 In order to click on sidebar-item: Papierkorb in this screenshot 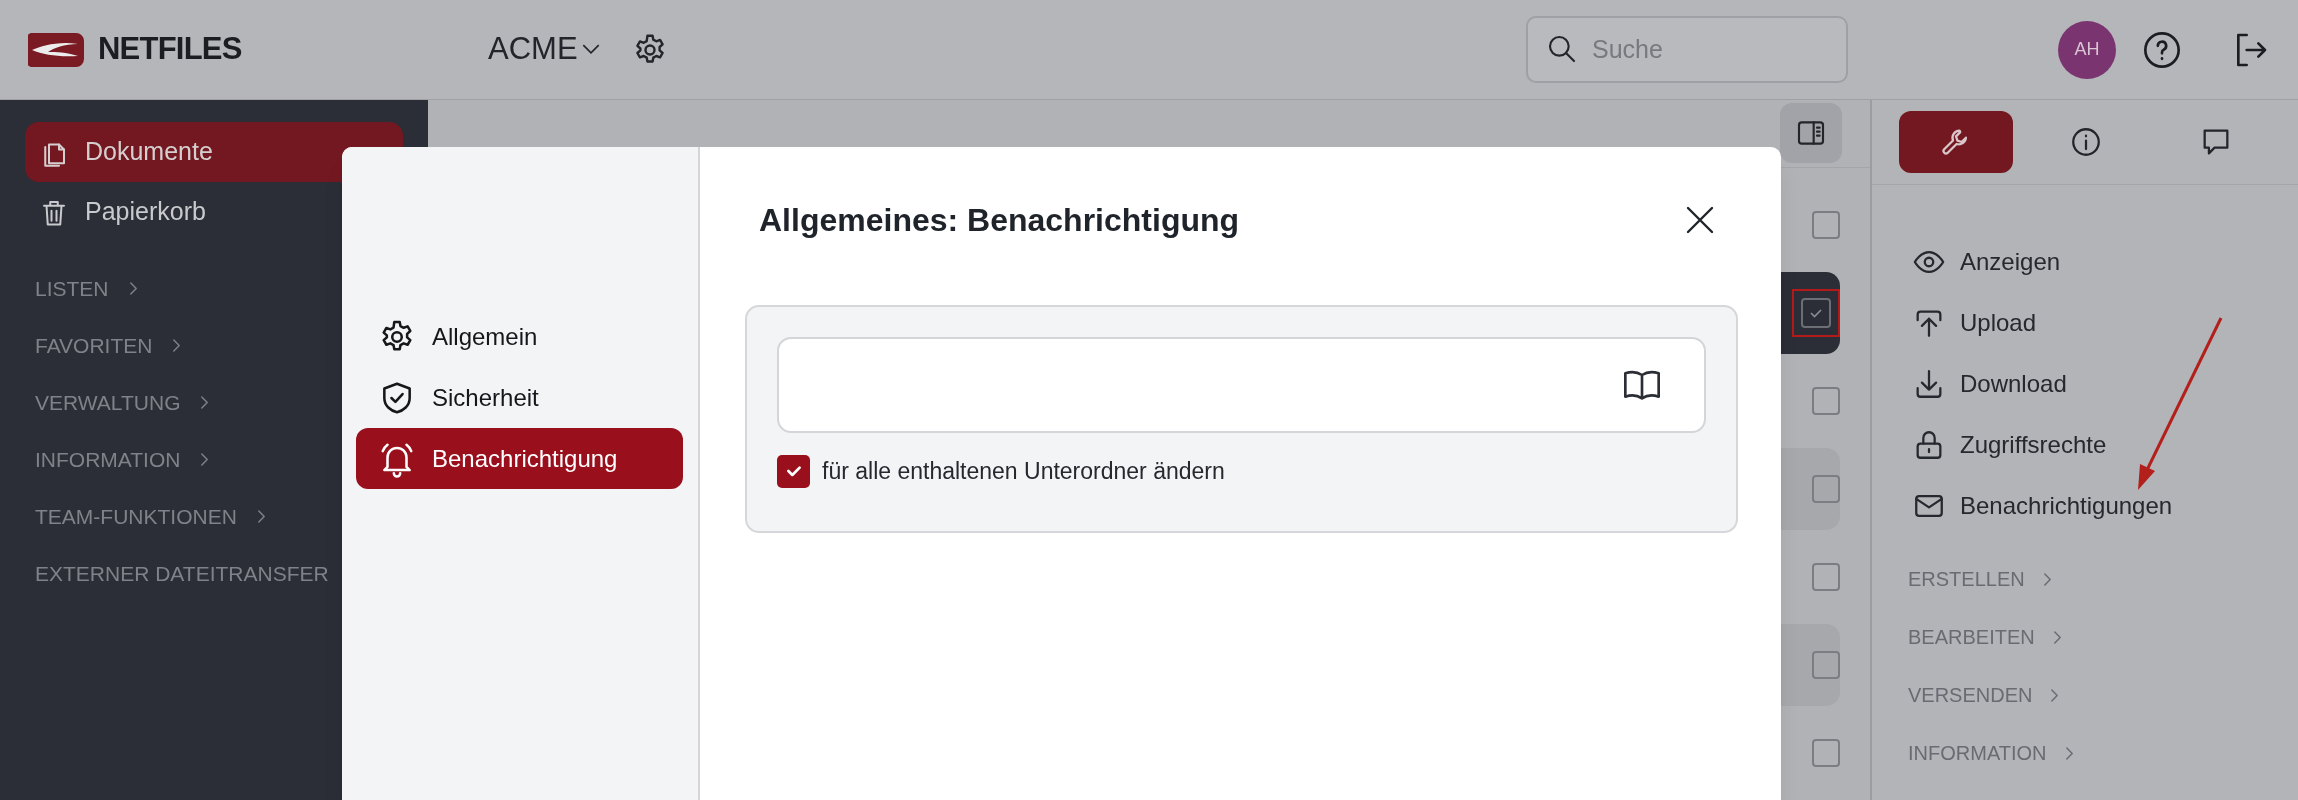, I will do `click(214, 212)`.